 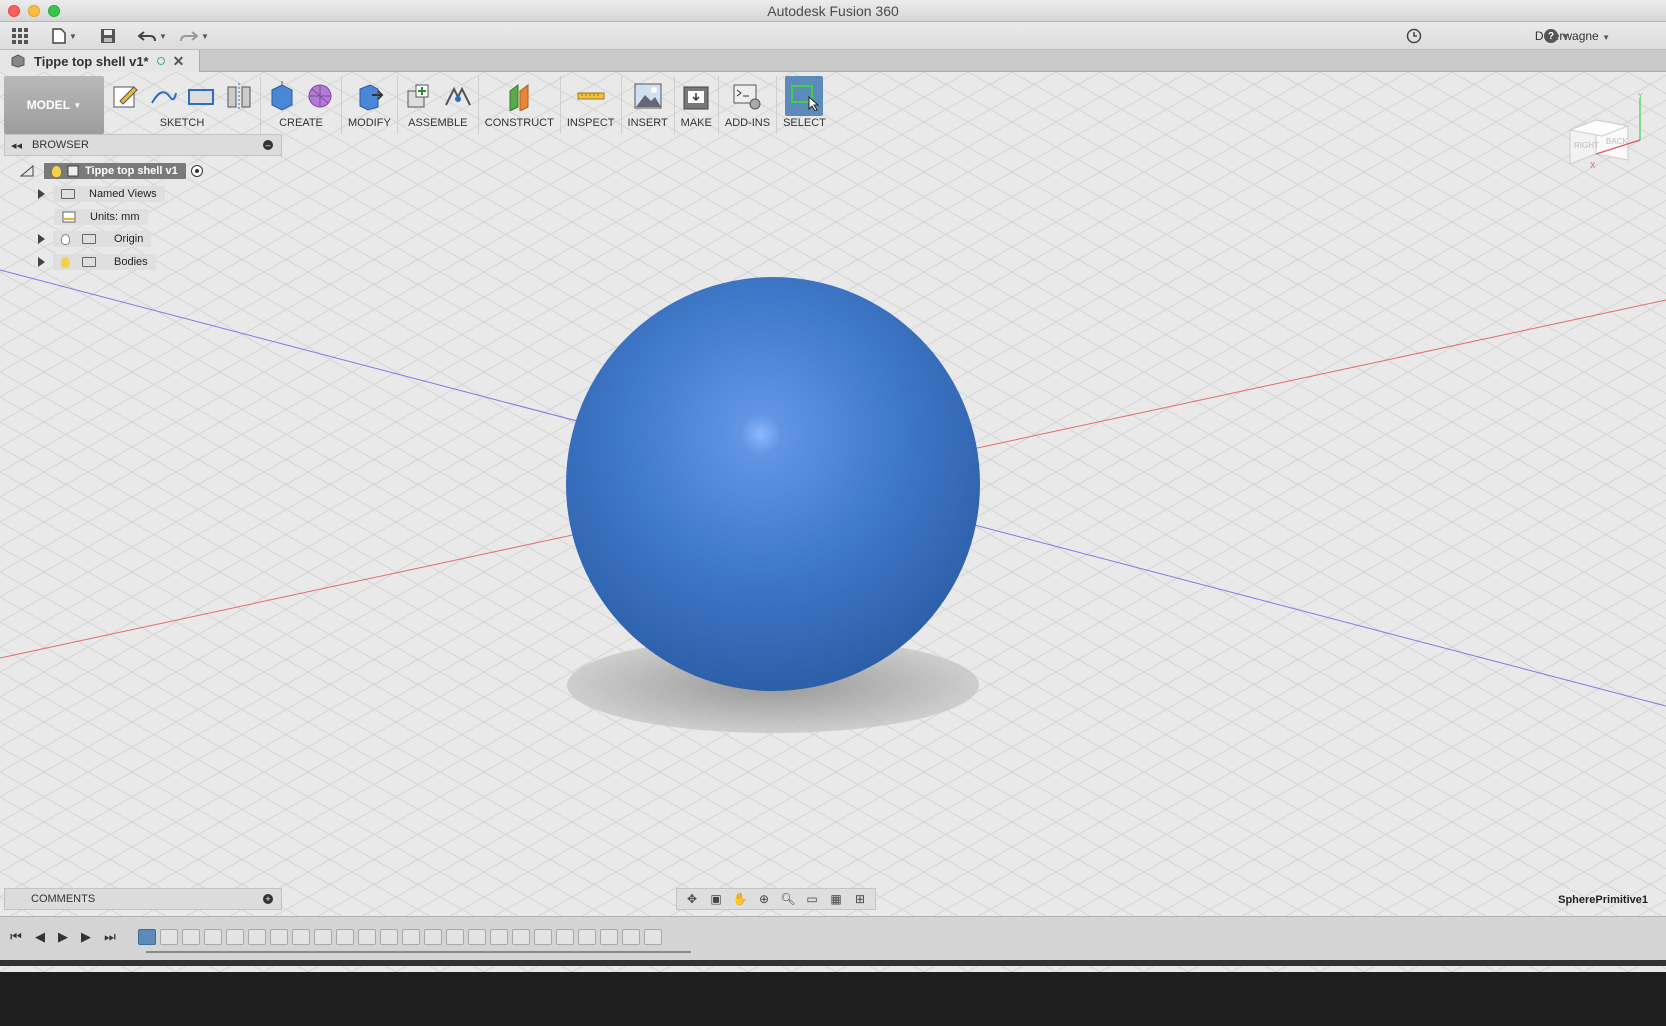 I want to click on collapse-browser-icon: –, so click(x=268, y=145).